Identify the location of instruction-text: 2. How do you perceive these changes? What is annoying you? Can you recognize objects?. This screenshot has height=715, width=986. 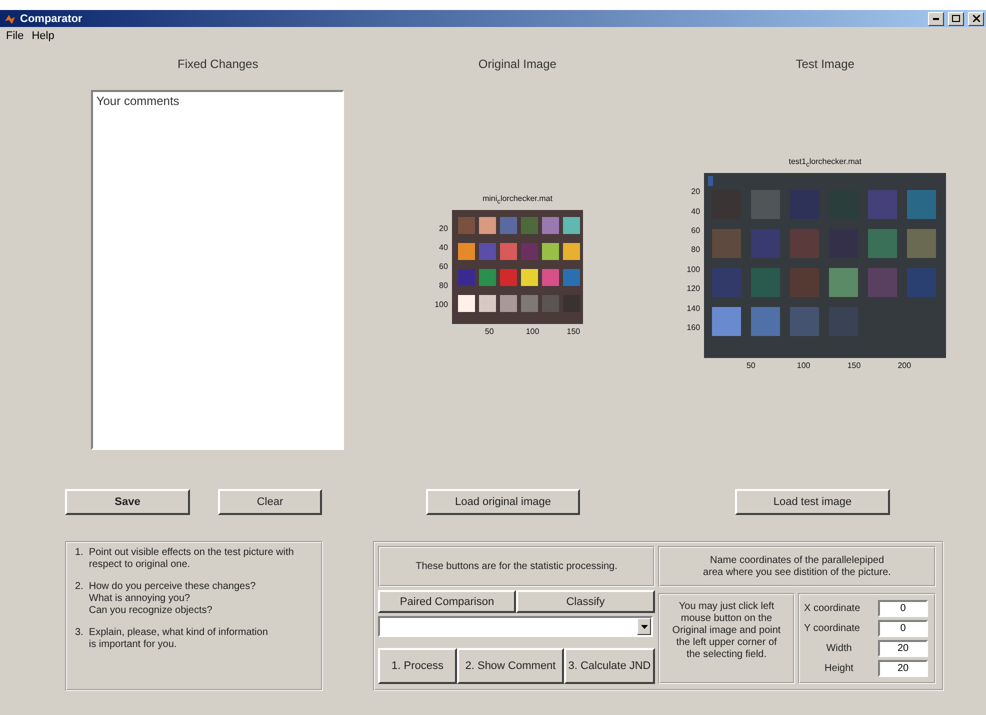
(166, 599).